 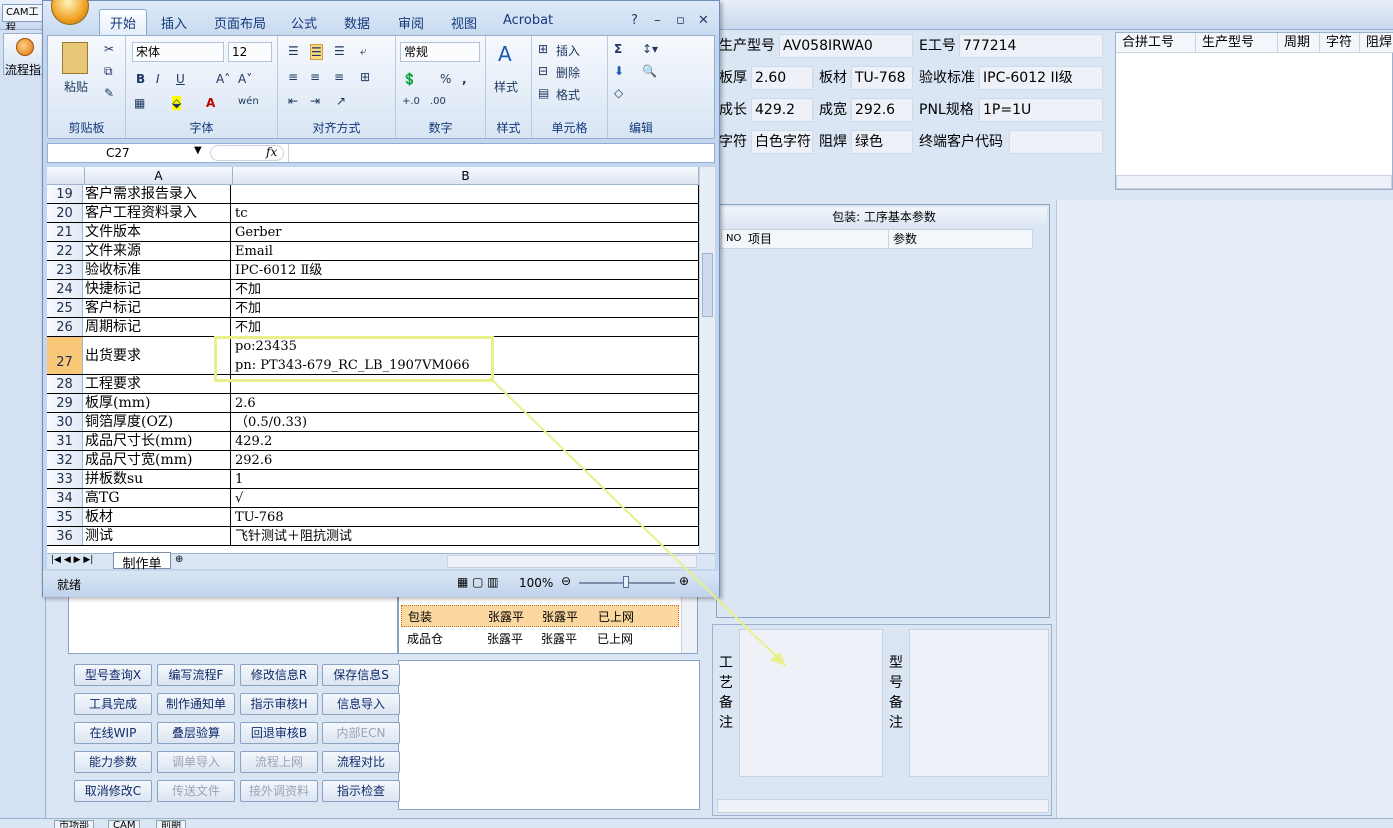 I want to click on align-bottom-icon: ☰, so click(x=339, y=51).